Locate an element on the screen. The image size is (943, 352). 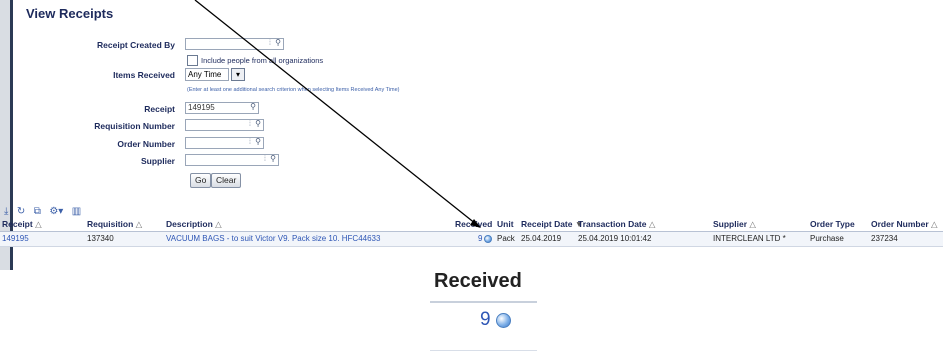
zoom-bottom-divider is located at coordinates (483, 350).